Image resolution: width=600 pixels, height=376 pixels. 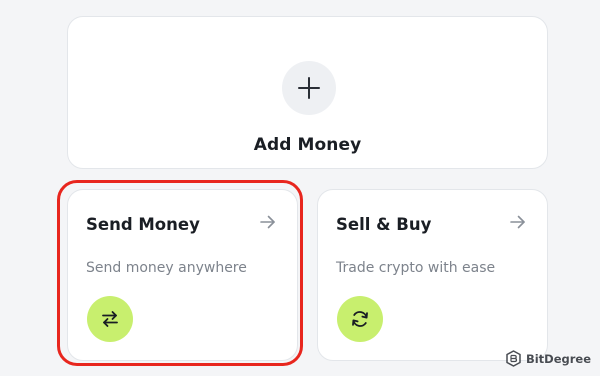 I want to click on swap-arrows-icon, so click(x=110, y=319).